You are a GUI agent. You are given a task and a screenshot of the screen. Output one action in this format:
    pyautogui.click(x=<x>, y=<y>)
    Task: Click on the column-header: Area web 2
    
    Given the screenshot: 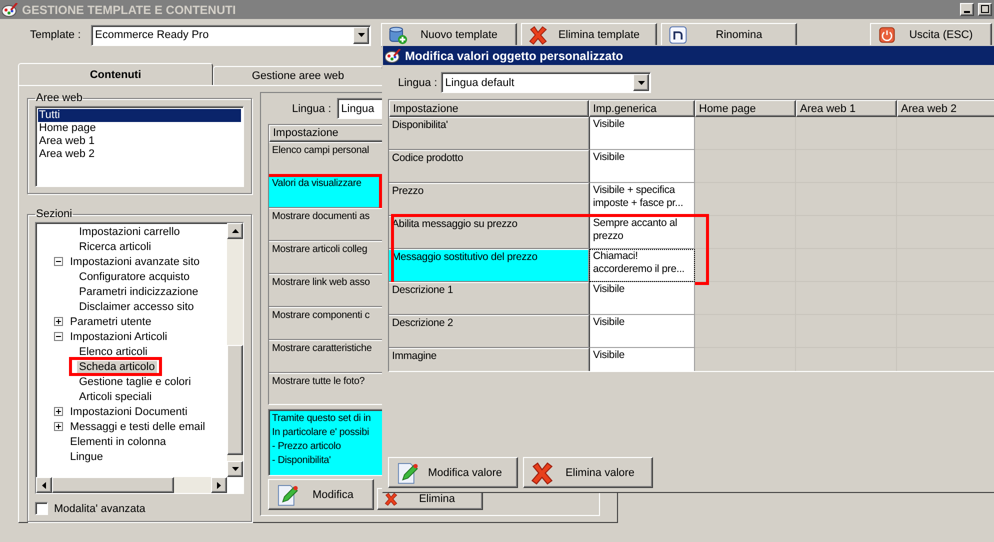 What is the action you would take?
    pyautogui.click(x=945, y=108)
    